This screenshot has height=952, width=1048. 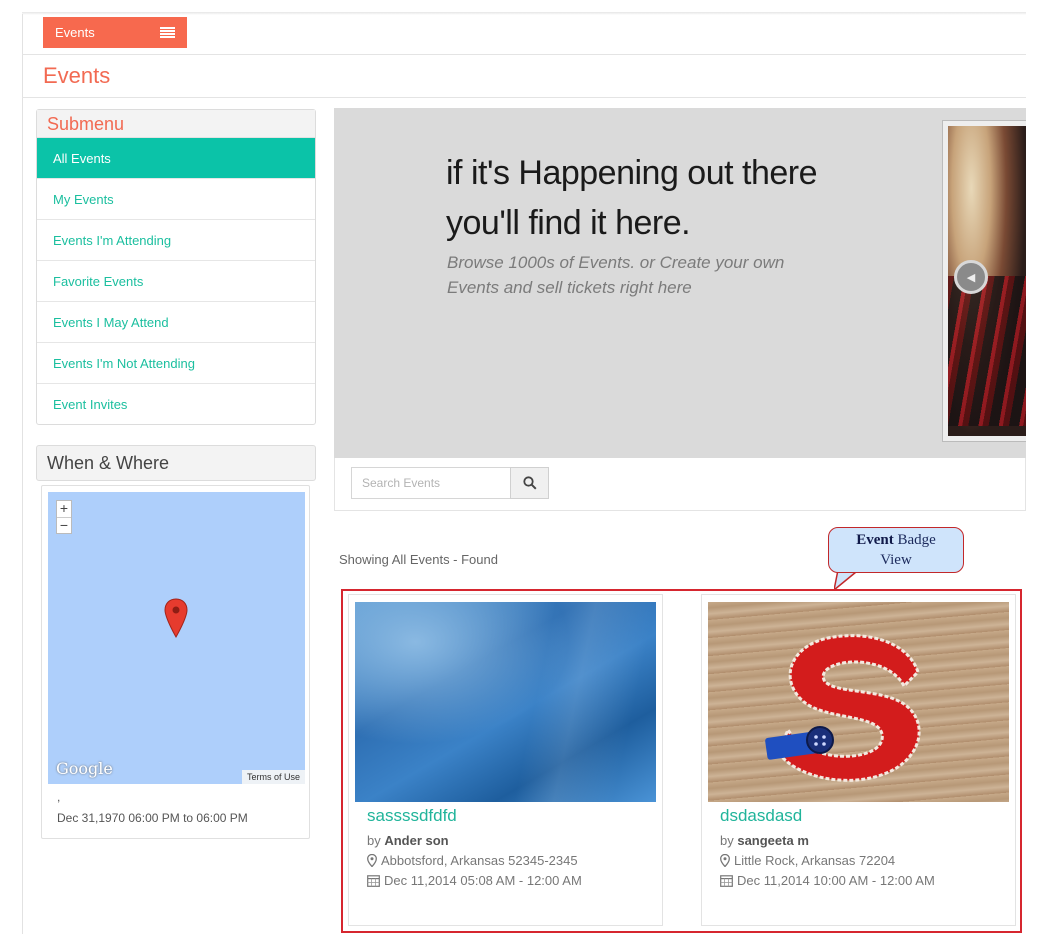 I want to click on chevron-left-icon: ◀, so click(x=971, y=277).